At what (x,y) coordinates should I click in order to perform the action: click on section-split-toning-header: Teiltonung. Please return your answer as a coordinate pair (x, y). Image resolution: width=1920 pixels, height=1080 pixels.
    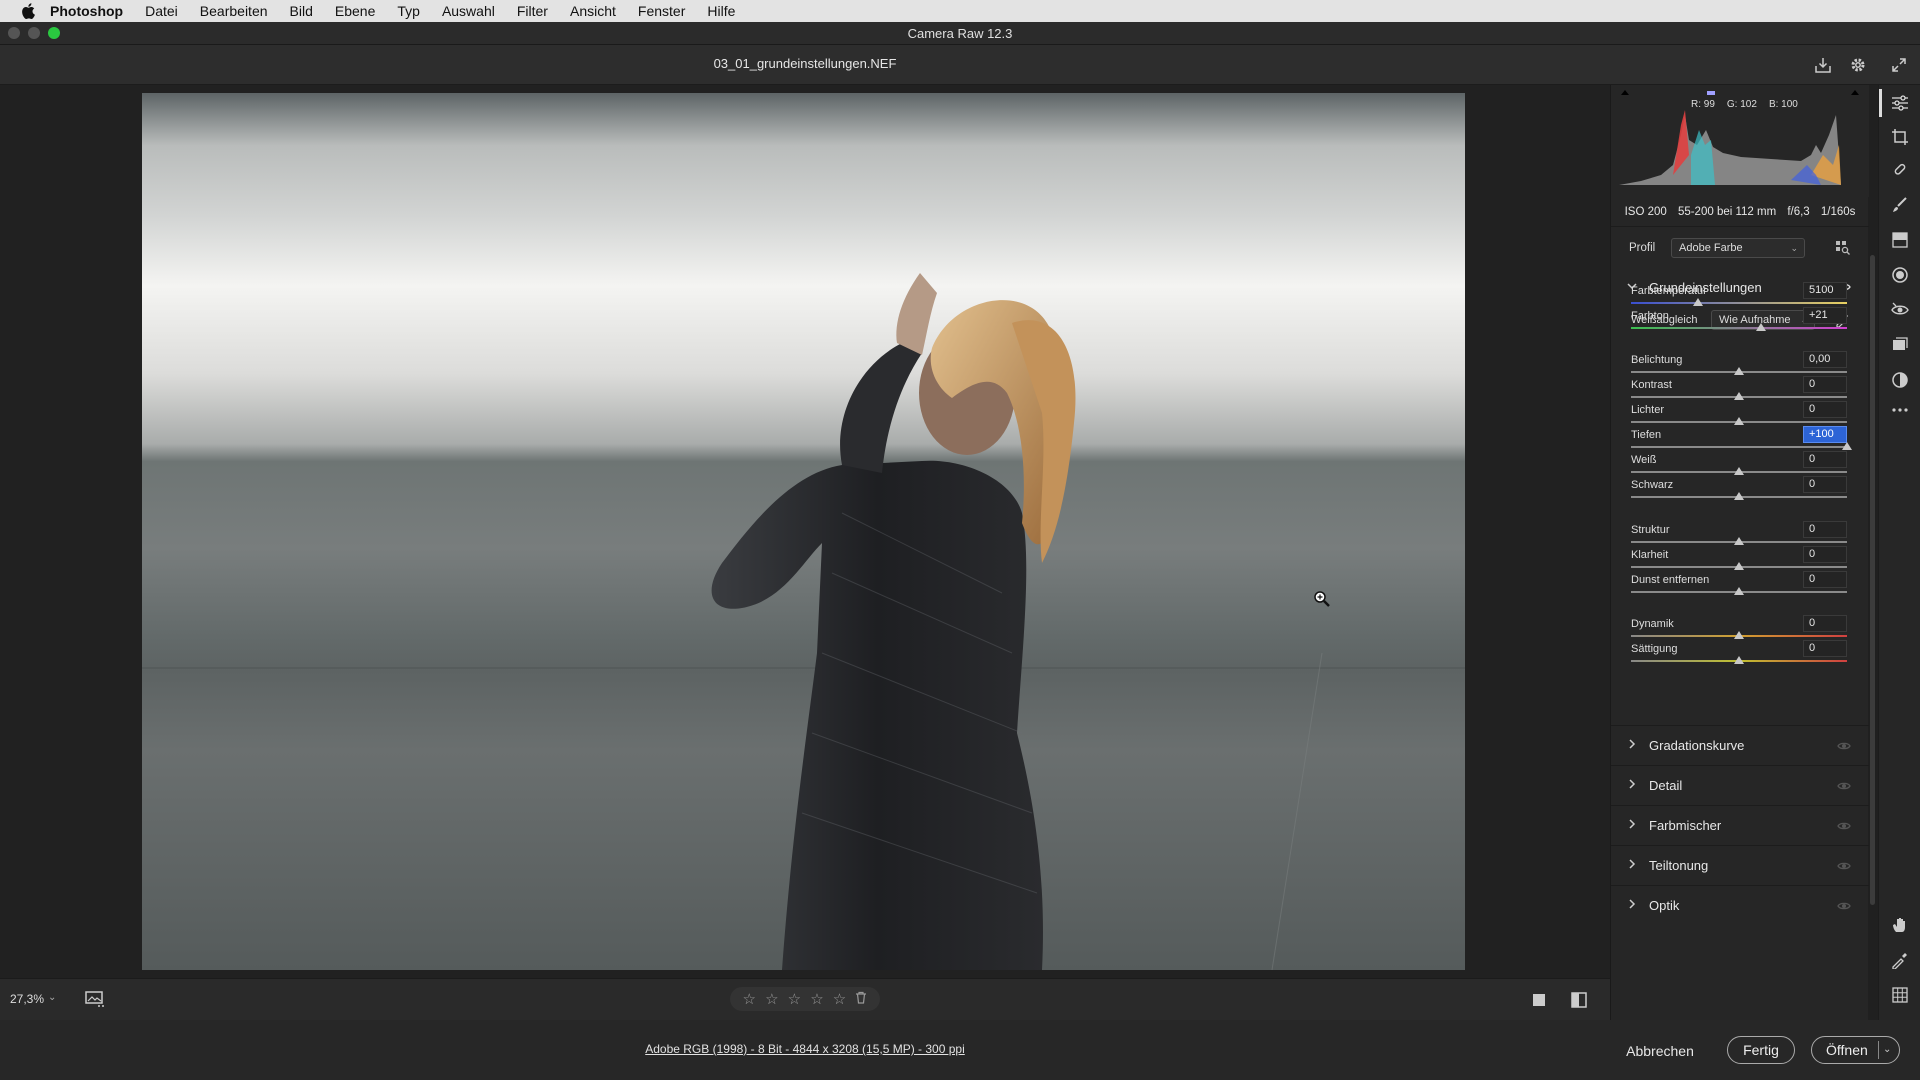
    Looking at the image, I should click on (1740, 865).